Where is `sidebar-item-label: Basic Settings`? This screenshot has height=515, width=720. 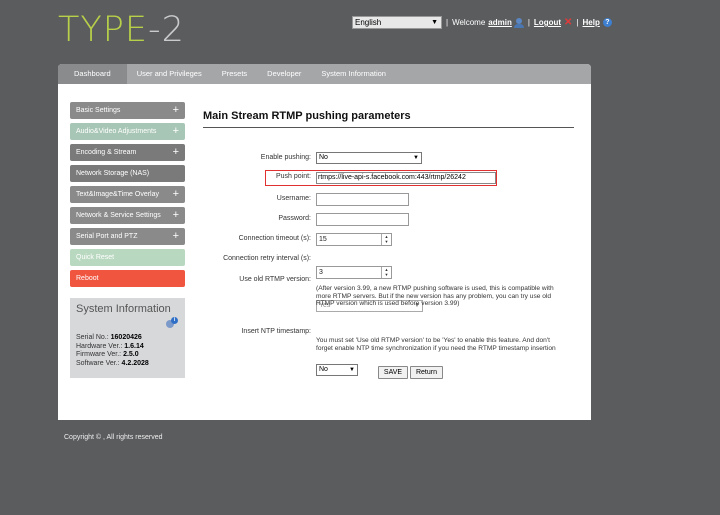
sidebar-item-label: Basic Settings is located at coordinates (98, 110).